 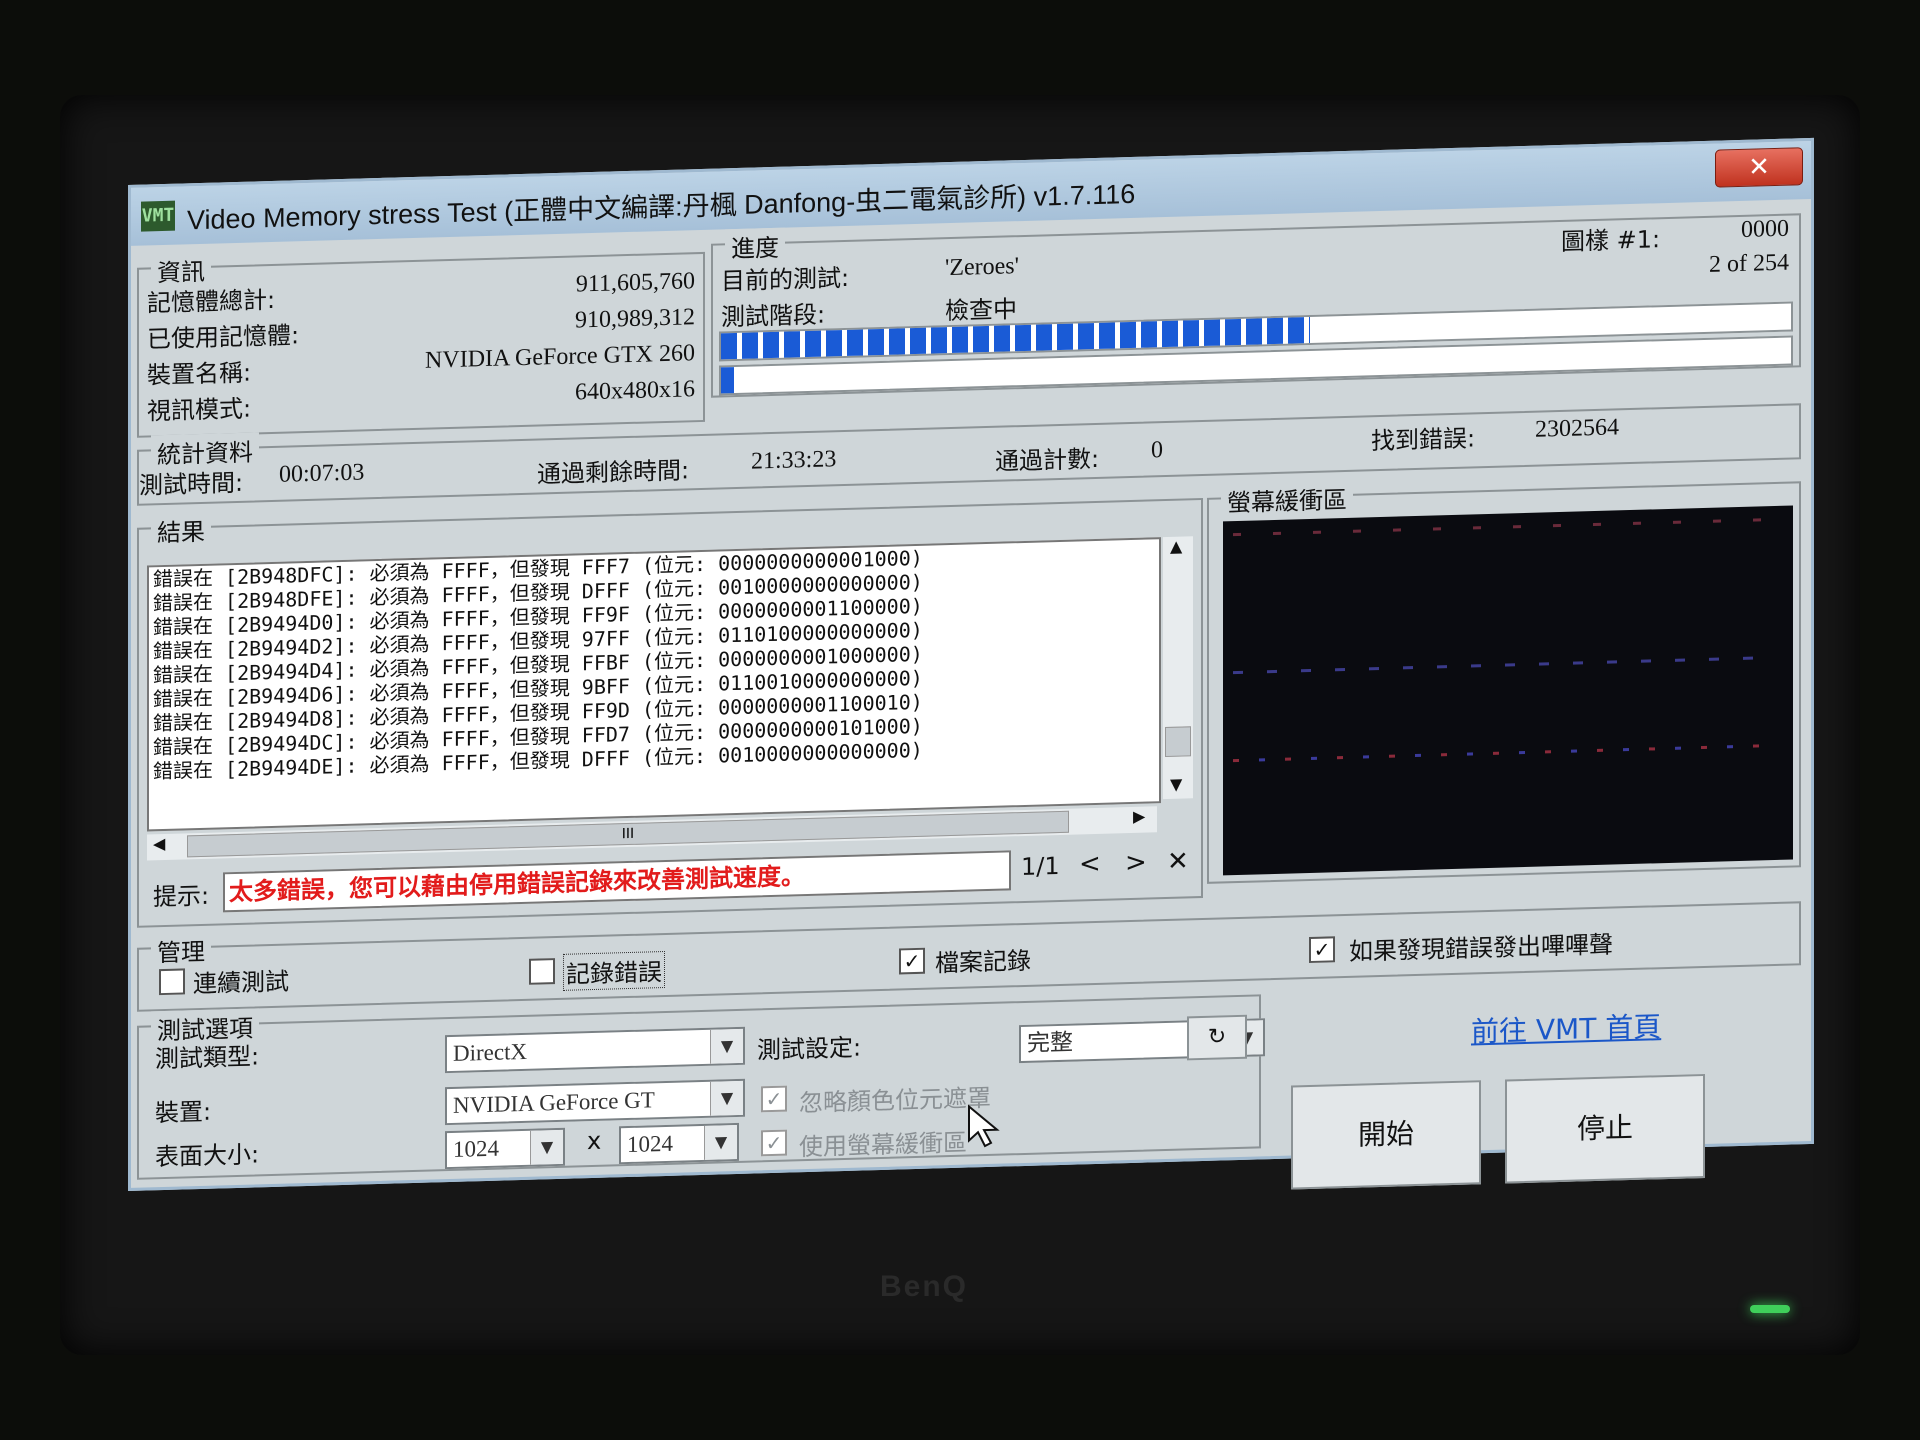 What do you see at coordinates (199, 410) in the screenshot?
I see `video-mode-label: 視訊模式:` at bounding box center [199, 410].